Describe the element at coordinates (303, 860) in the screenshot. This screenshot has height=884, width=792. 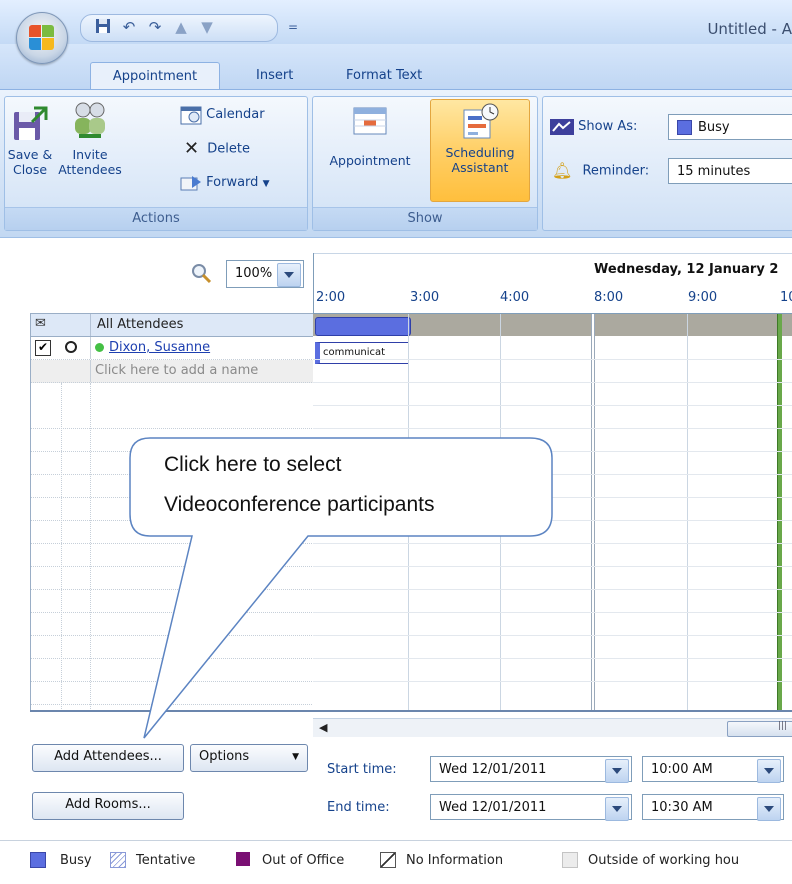
I see `legend-out-of-office: Out of Office` at that location.